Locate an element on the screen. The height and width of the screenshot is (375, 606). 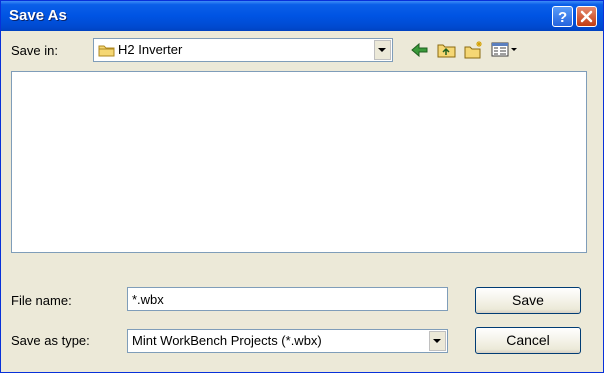
close-button is located at coordinates (586, 16).